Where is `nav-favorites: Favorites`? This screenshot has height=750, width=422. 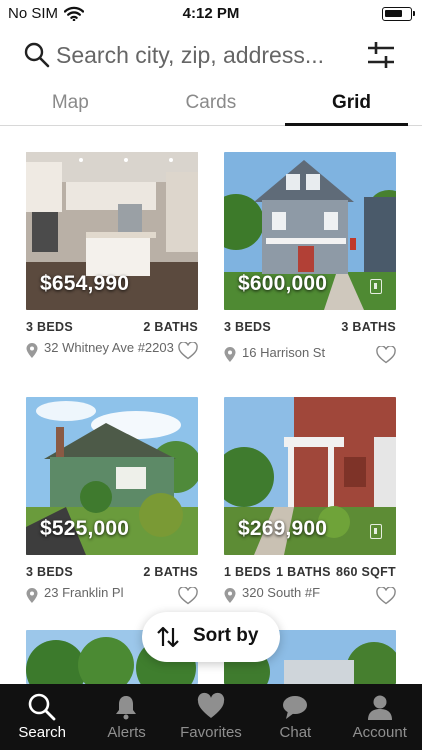
nav-favorites: Favorites is located at coordinates (211, 717).